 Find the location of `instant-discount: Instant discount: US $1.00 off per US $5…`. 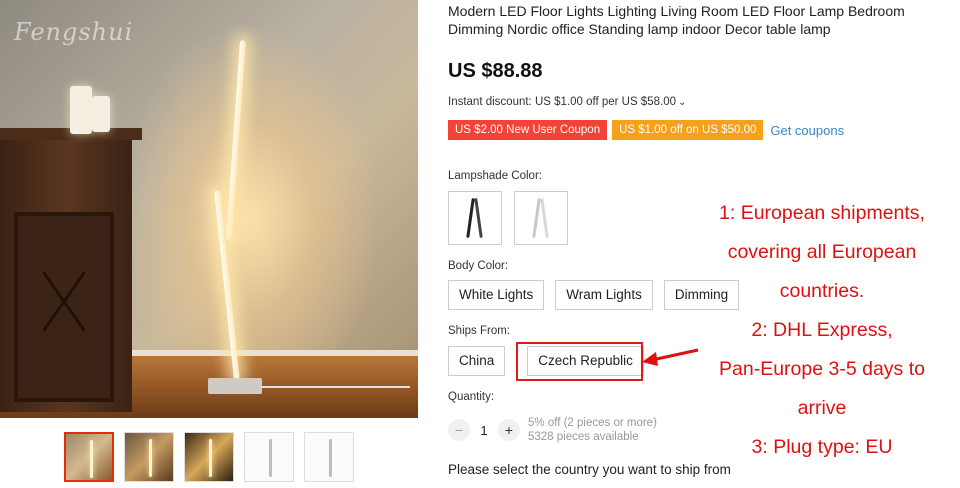

instant-discount: Instant discount: US $1.00 off per US $5… is located at coordinates (567, 102).